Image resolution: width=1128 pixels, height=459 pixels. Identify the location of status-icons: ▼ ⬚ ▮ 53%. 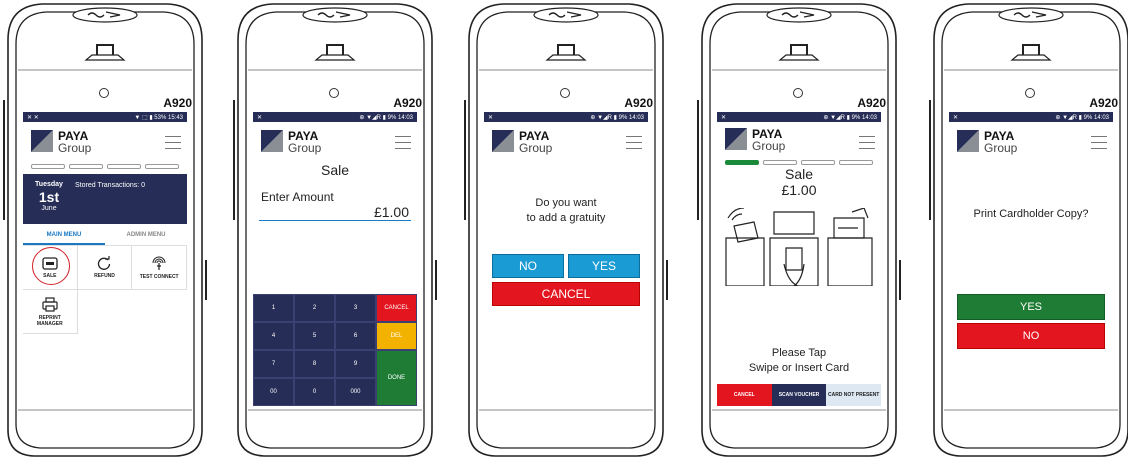
(150, 117).